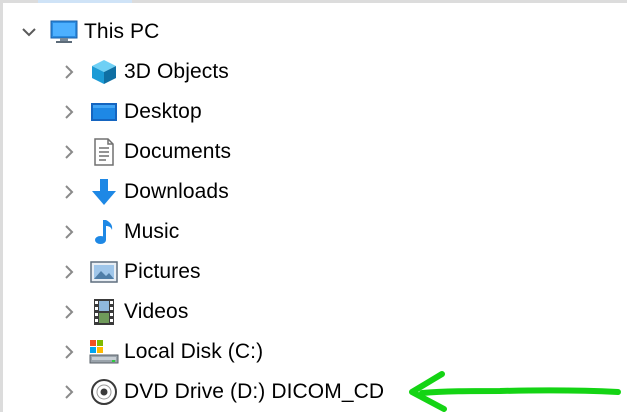 The height and width of the screenshot is (412, 627). I want to click on tree-item-label: This PC, so click(122, 31).